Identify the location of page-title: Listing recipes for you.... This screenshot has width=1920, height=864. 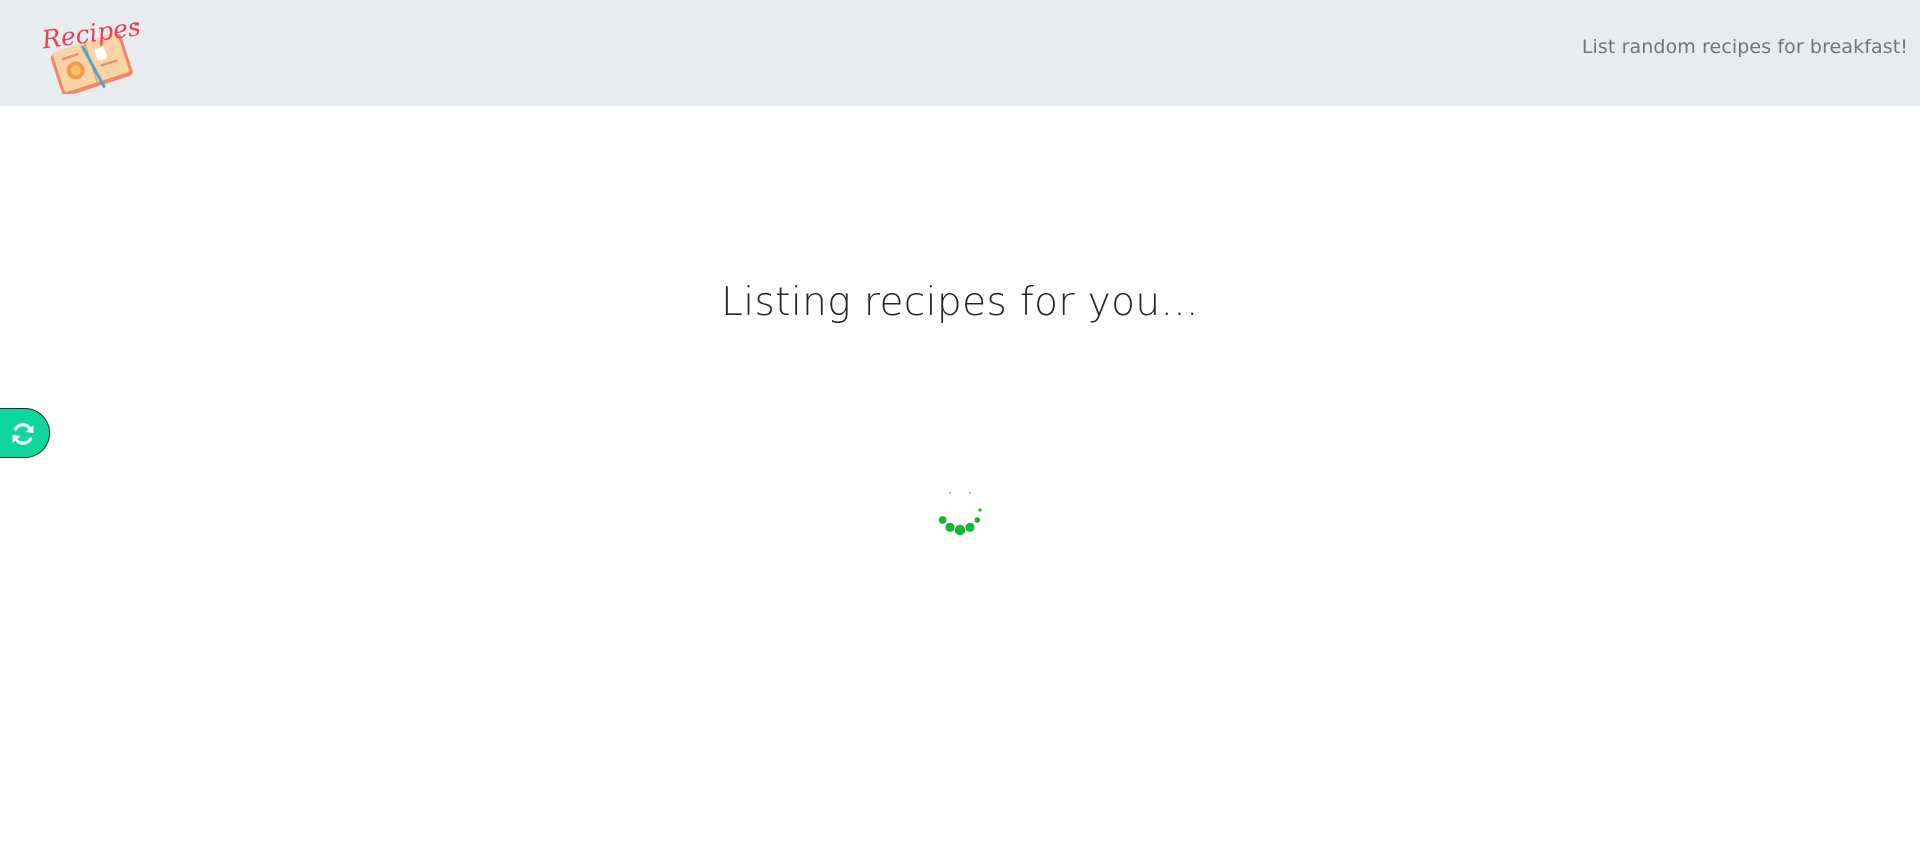
(960, 302).